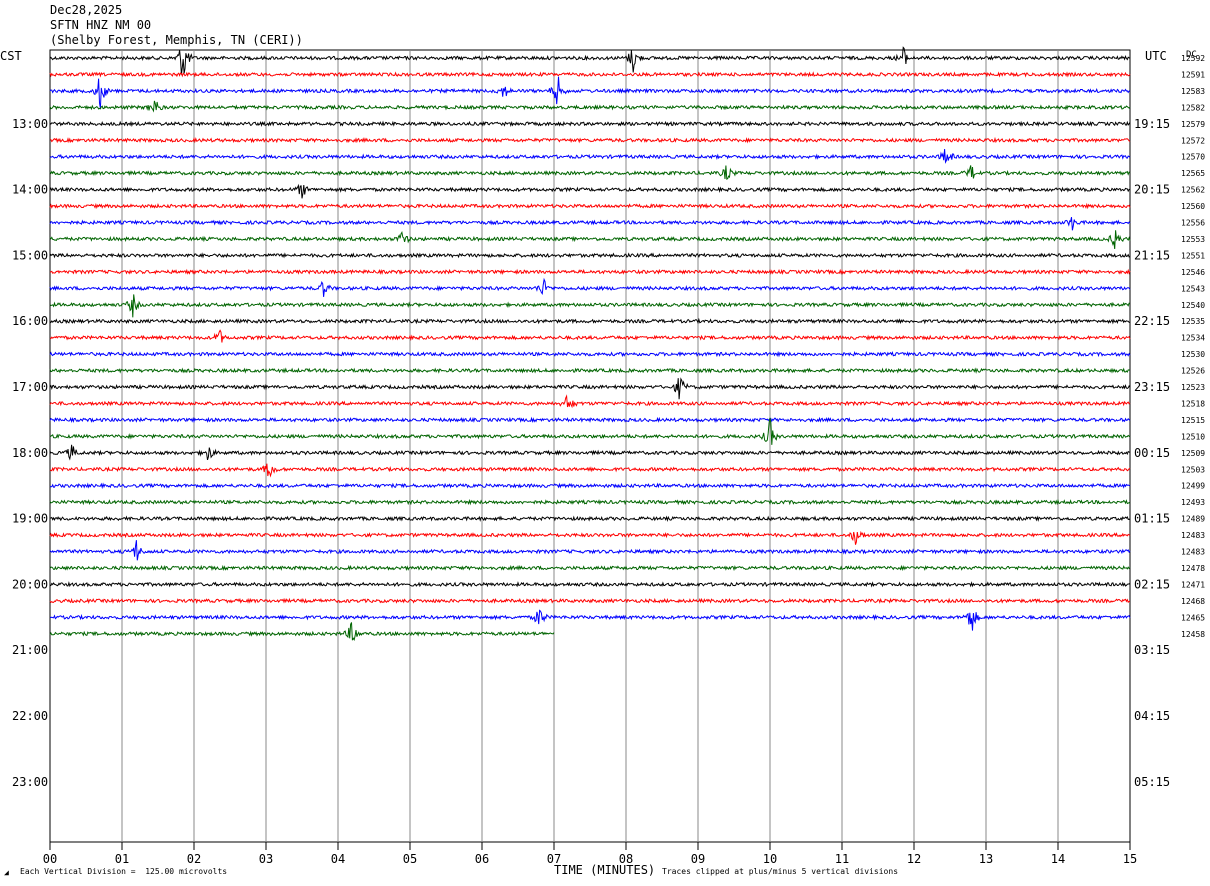  I want to click on x-tick-label: 01, so click(122, 859).